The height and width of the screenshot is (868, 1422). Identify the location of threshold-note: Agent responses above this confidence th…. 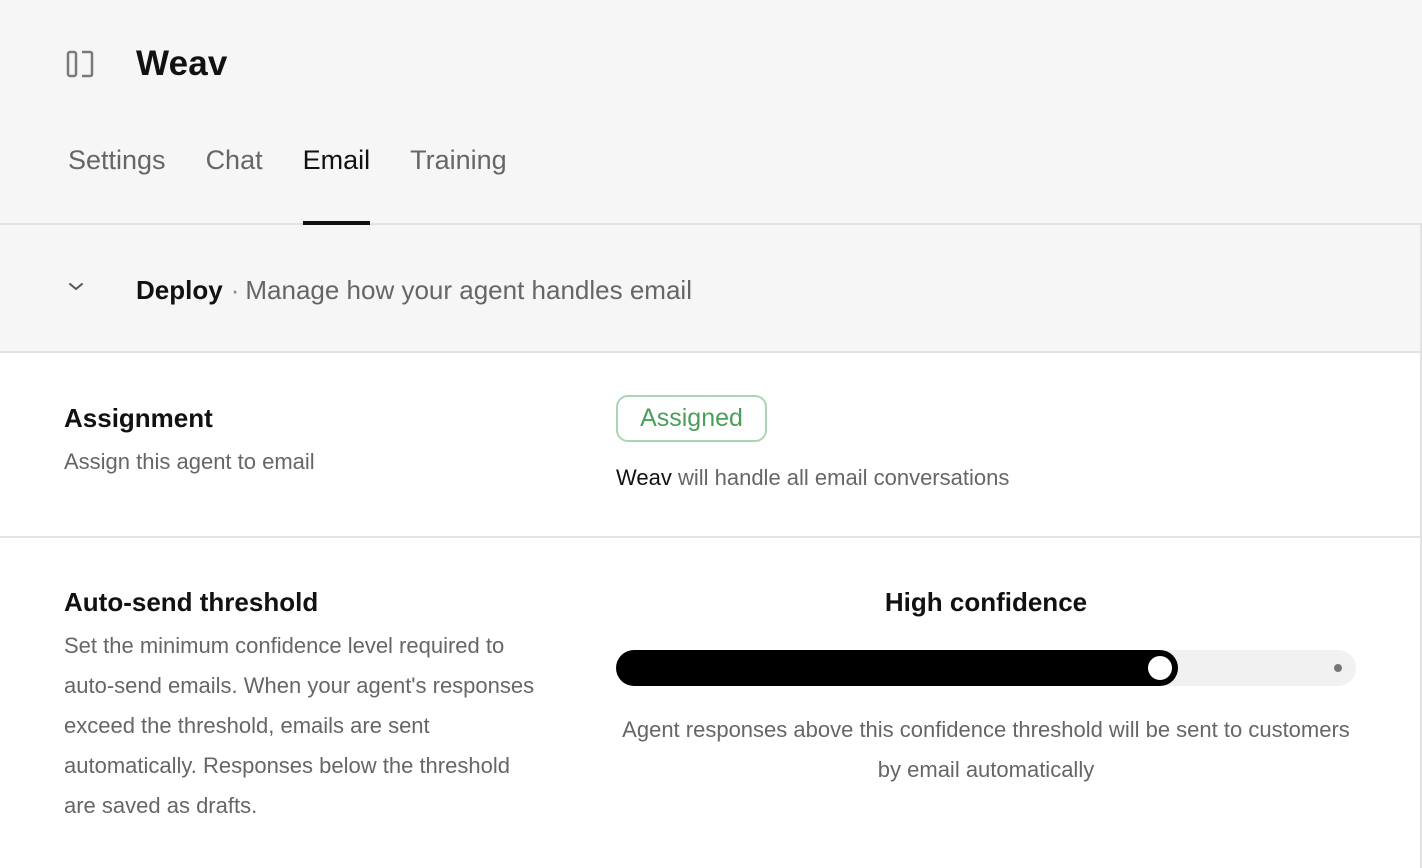
(986, 749).